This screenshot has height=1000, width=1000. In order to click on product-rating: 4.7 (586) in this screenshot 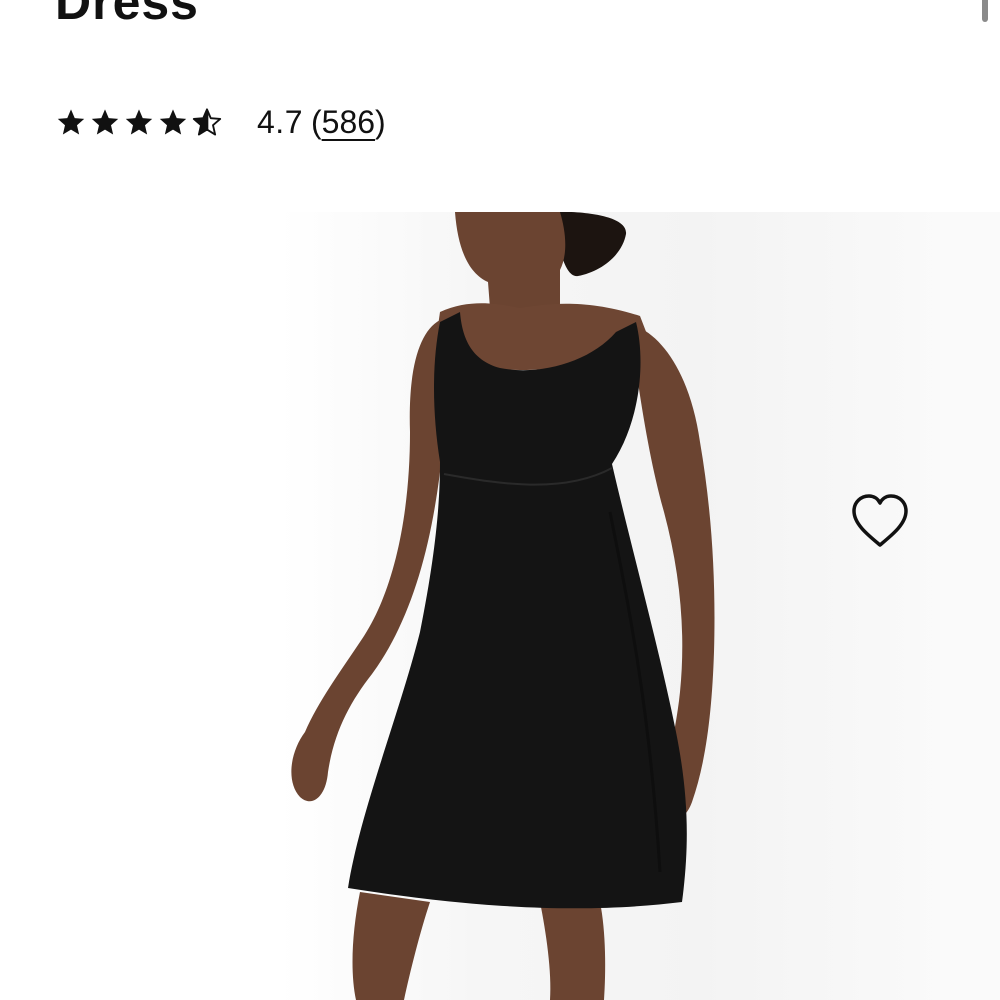, I will do `click(220, 122)`.